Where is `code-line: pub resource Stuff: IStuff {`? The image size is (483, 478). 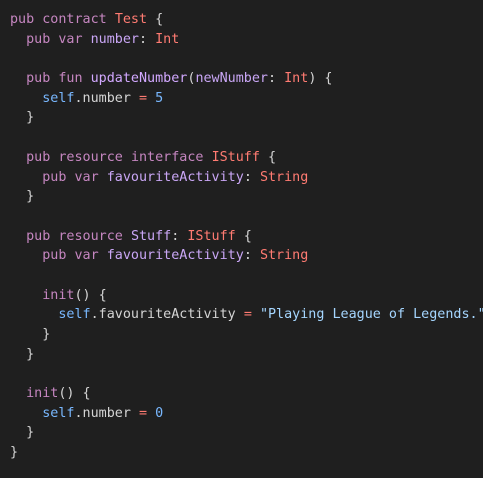
code-line: pub resource Stuff: IStuff { is located at coordinates (246, 237).